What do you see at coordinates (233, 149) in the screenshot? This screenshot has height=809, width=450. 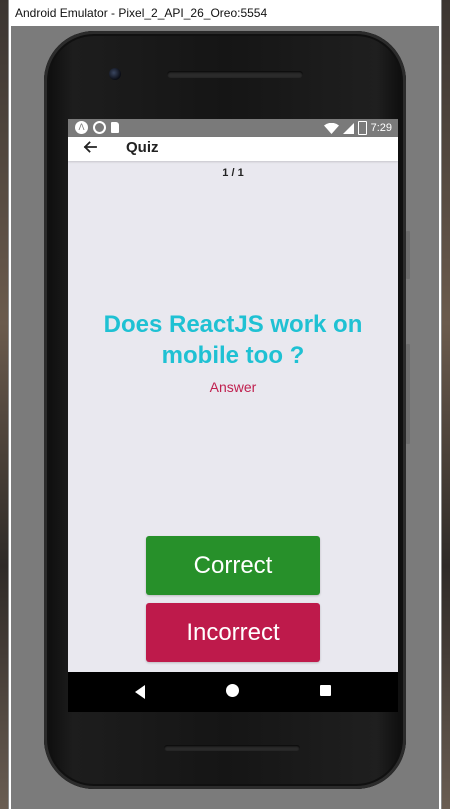 I see `app-bar: Quiz` at bounding box center [233, 149].